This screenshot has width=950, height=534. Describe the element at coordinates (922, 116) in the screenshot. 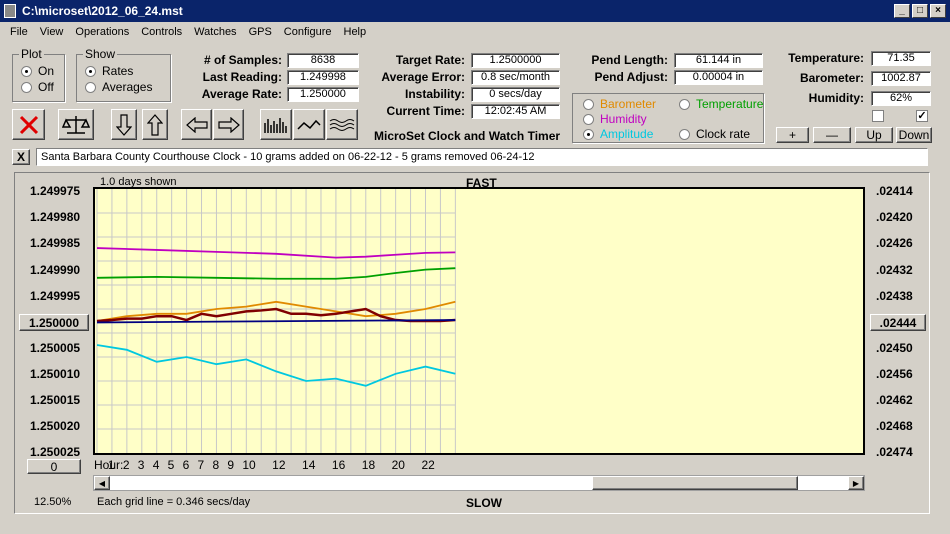

I see `checkbox-right: ✓` at that location.